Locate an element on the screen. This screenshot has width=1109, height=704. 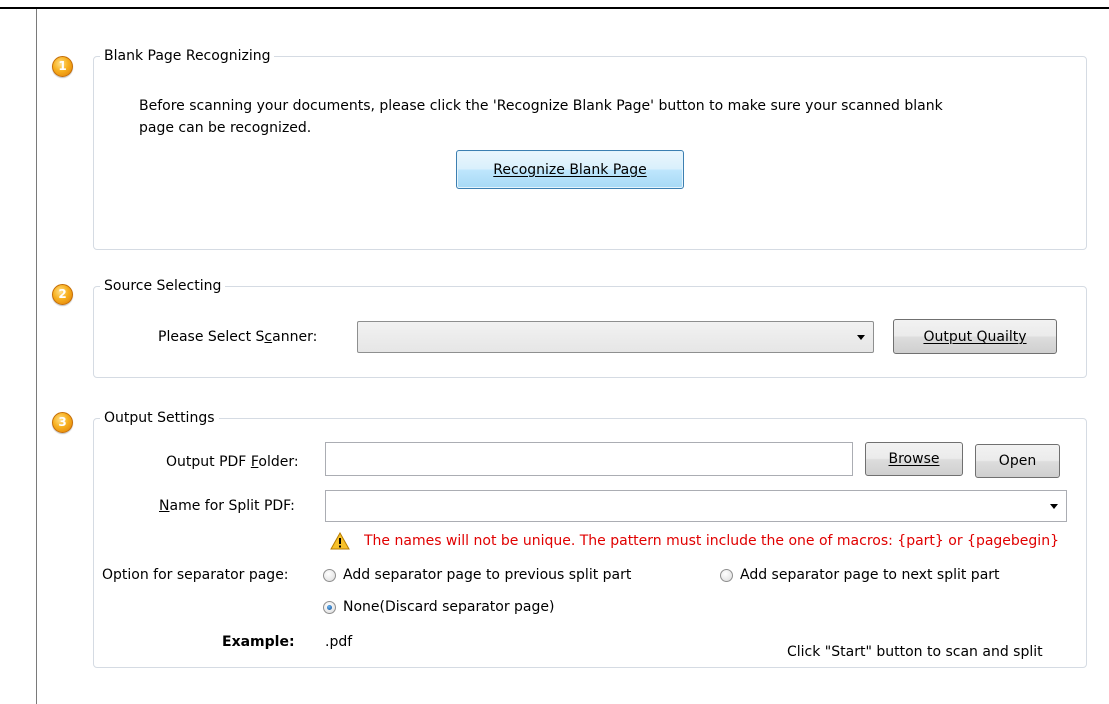
separator-option-label: Option for separator page: is located at coordinates (195, 575).